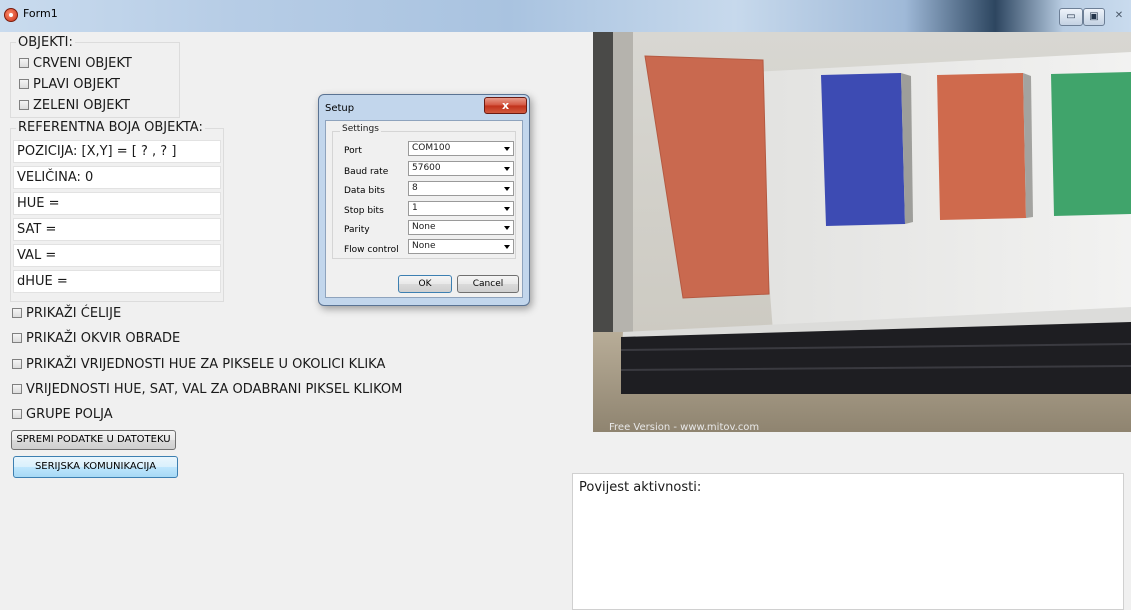  I want to click on activity-log-label: Povijest aktivnosti:, so click(640, 487).